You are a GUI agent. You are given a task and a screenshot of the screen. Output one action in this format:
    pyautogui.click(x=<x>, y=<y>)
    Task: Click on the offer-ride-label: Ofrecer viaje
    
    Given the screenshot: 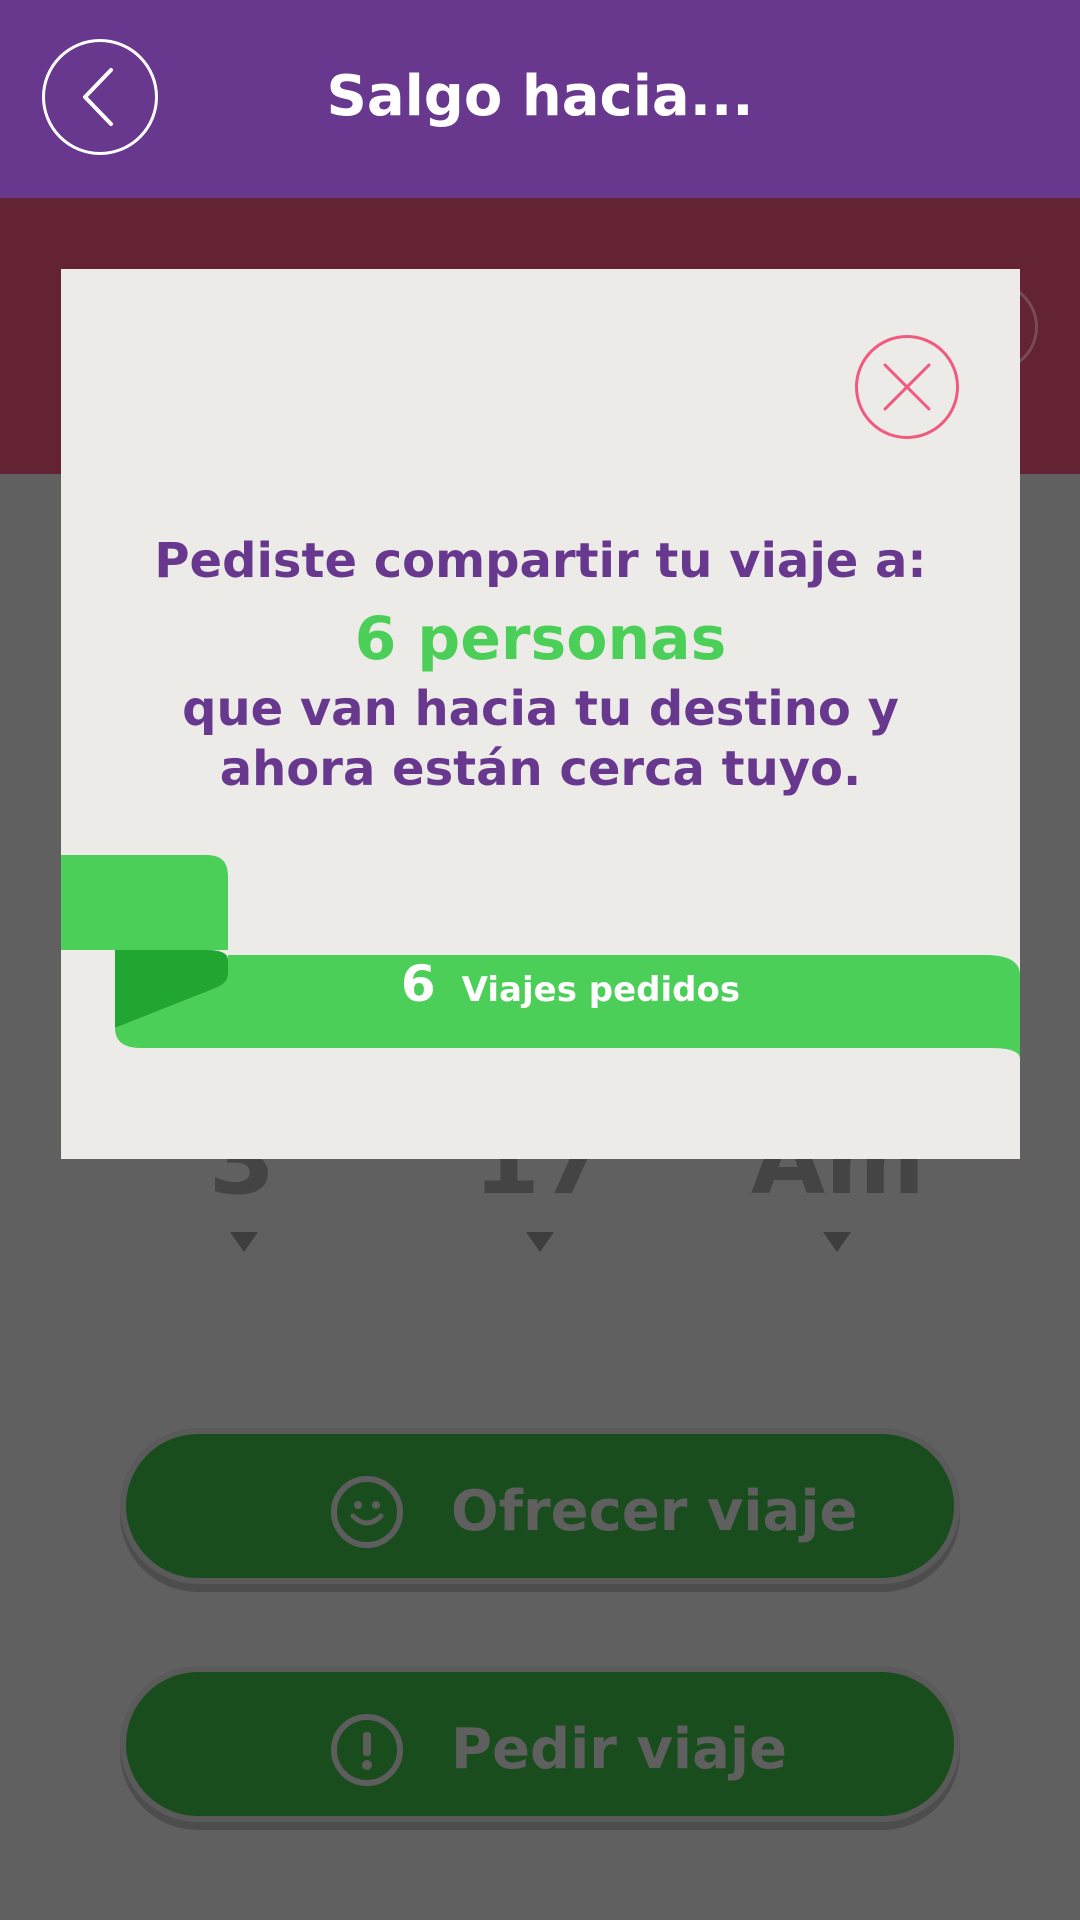 What is the action you would take?
    pyautogui.click(x=654, y=1511)
    